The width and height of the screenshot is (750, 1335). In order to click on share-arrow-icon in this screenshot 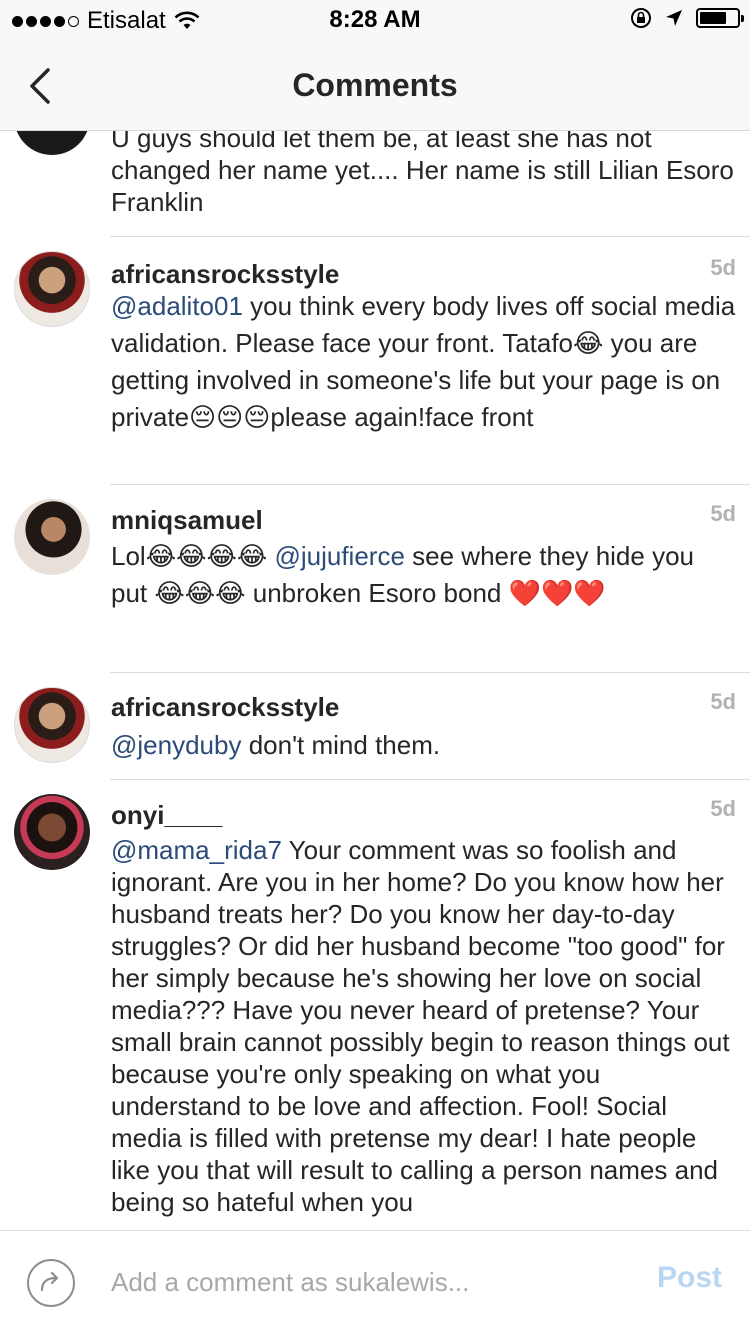, I will do `click(51, 1283)`.